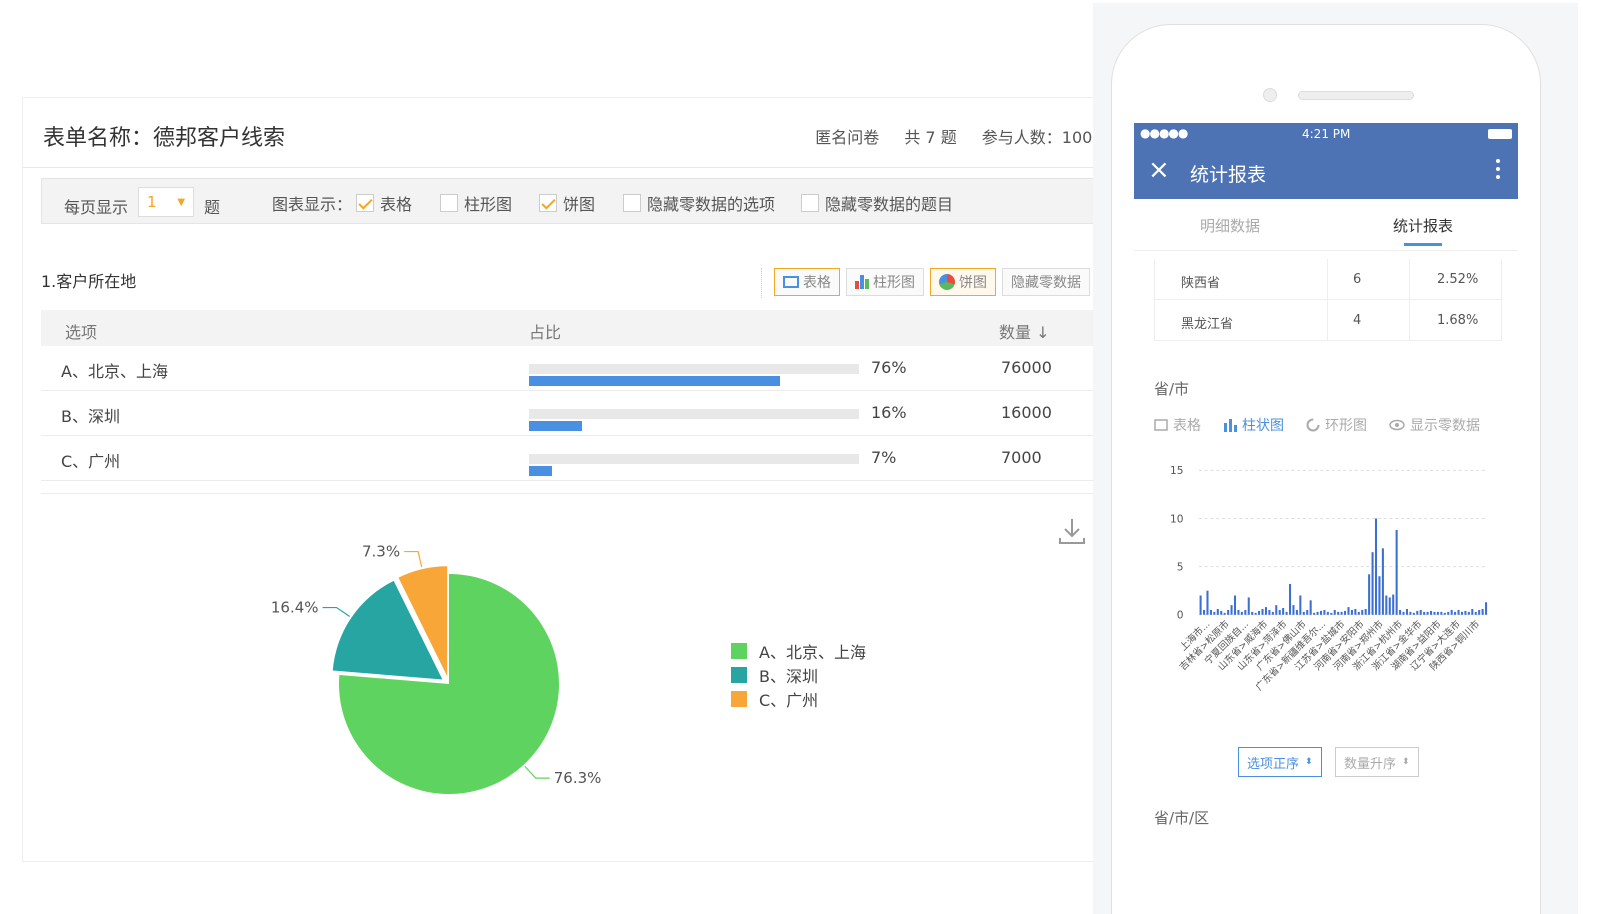 The height and width of the screenshot is (914, 1623). I want to click on tab-detail-data: 明细数据, so click(1230, 225).